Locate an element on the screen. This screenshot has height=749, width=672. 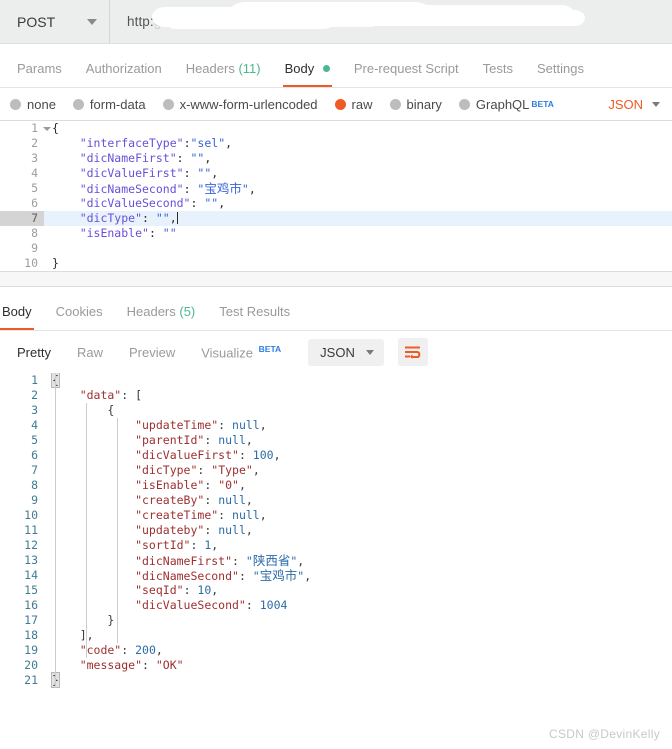
indent-guide is located at coordinates (55, 530).